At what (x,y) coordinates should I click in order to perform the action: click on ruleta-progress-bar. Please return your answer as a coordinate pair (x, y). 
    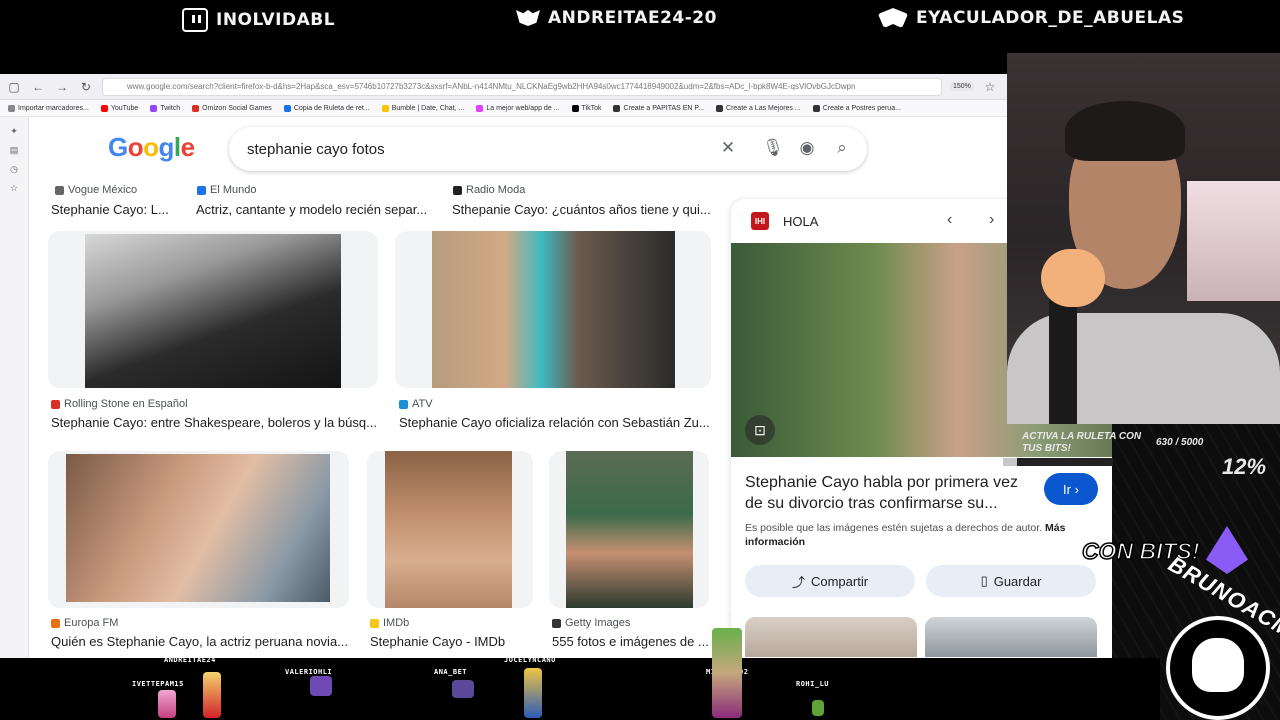
    Looking at the image, I should click on (1058, 462).